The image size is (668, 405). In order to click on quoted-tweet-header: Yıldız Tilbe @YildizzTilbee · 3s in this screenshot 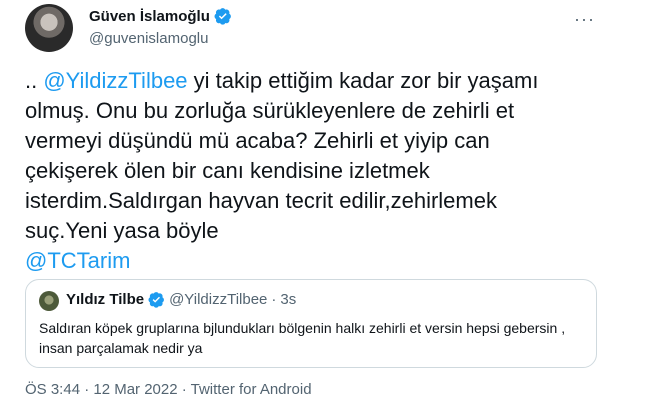, I will do `click(181, 299)`.